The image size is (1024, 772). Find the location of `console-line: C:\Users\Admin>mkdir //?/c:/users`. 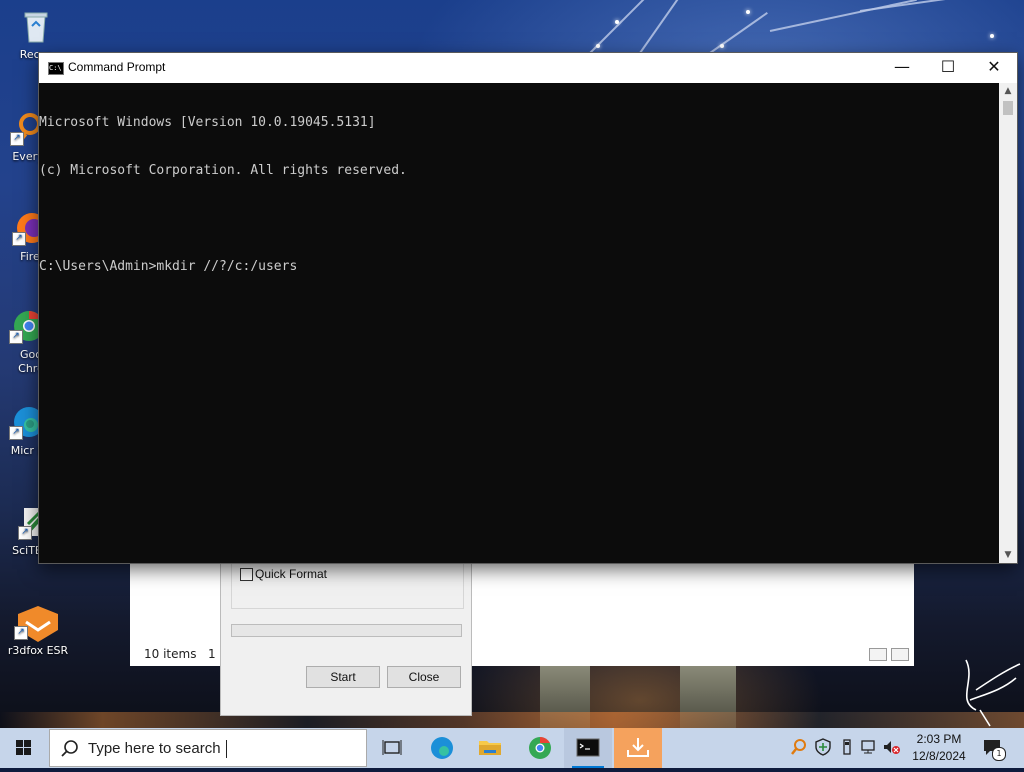

console-line: C:\Users\Admin>mkdir //?/c:/users is located at coordinates (168, 266).